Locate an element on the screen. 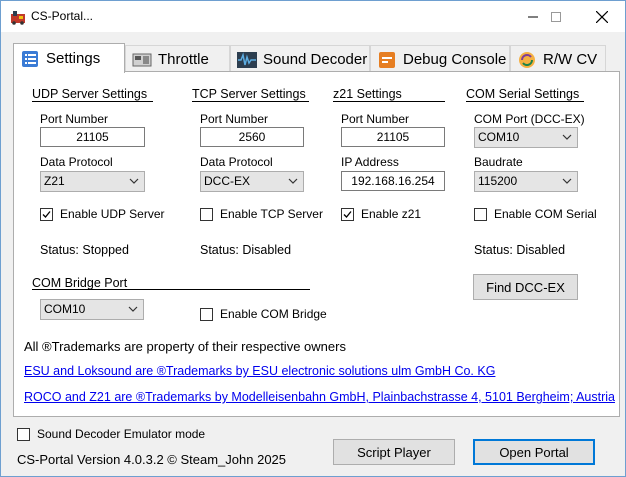  com-enable-label: Enable COM Serial is located at coordinates (545, 214).